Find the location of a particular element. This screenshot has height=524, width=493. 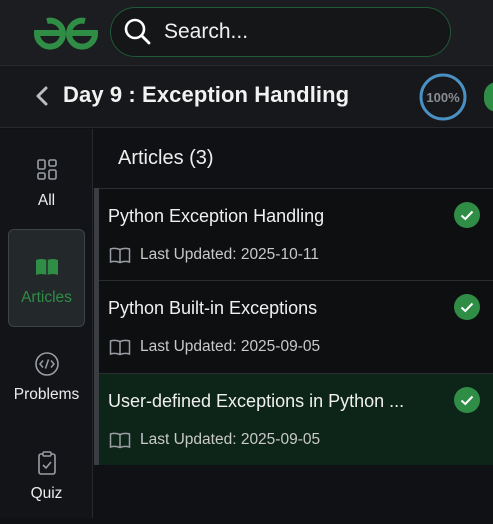

section-heading: Articles (3) is located at coordinates (166, 158).